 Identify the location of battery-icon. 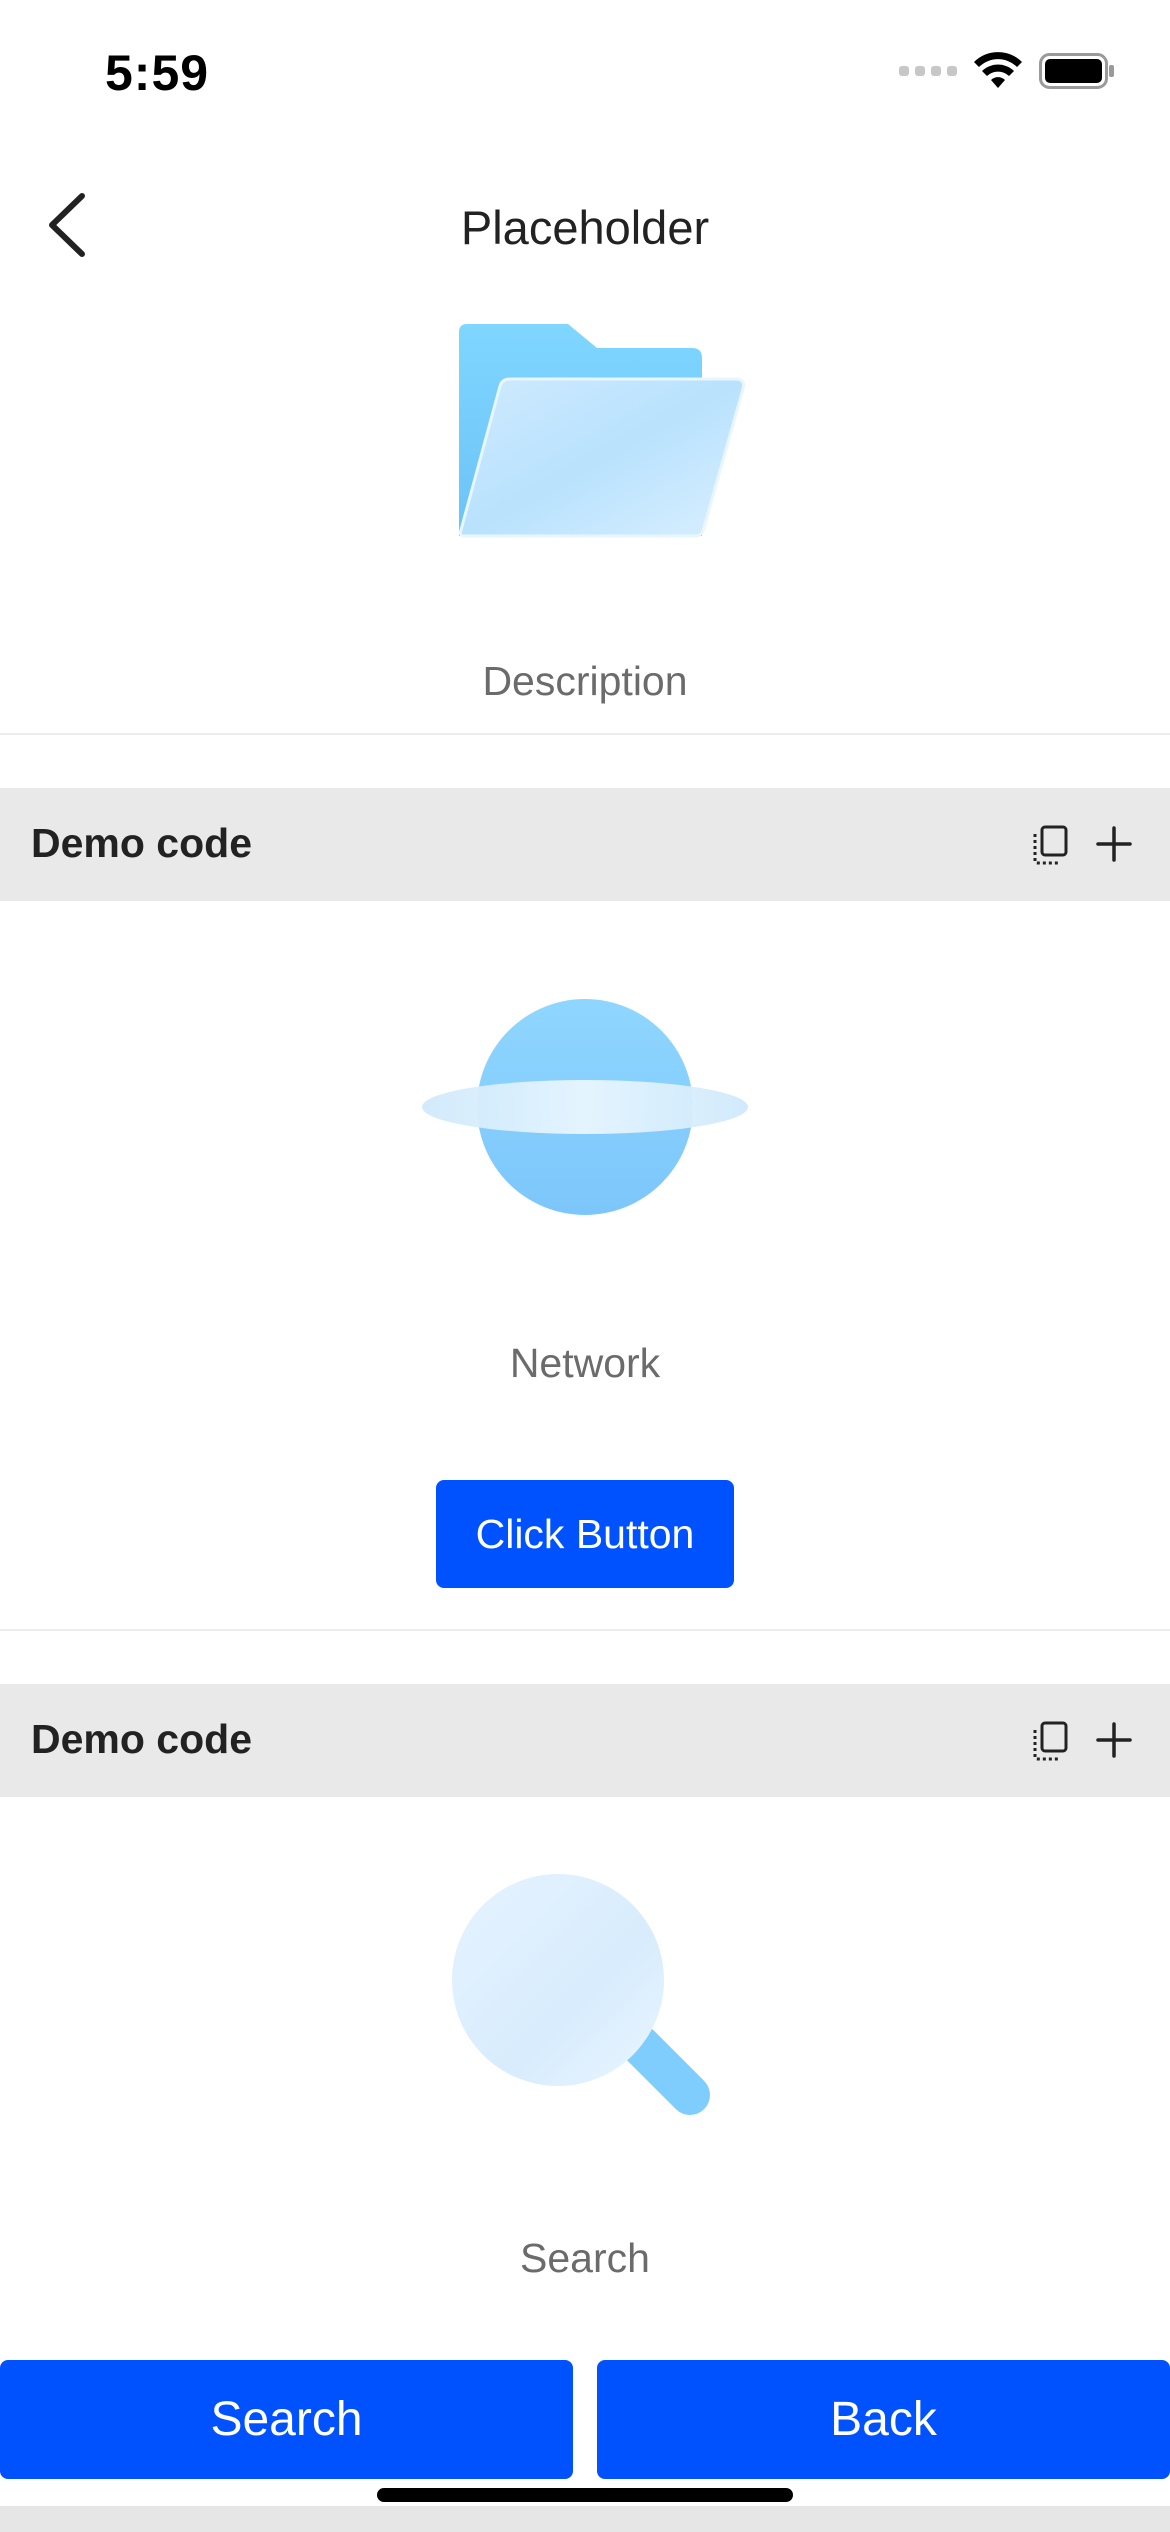
(1076, 71).